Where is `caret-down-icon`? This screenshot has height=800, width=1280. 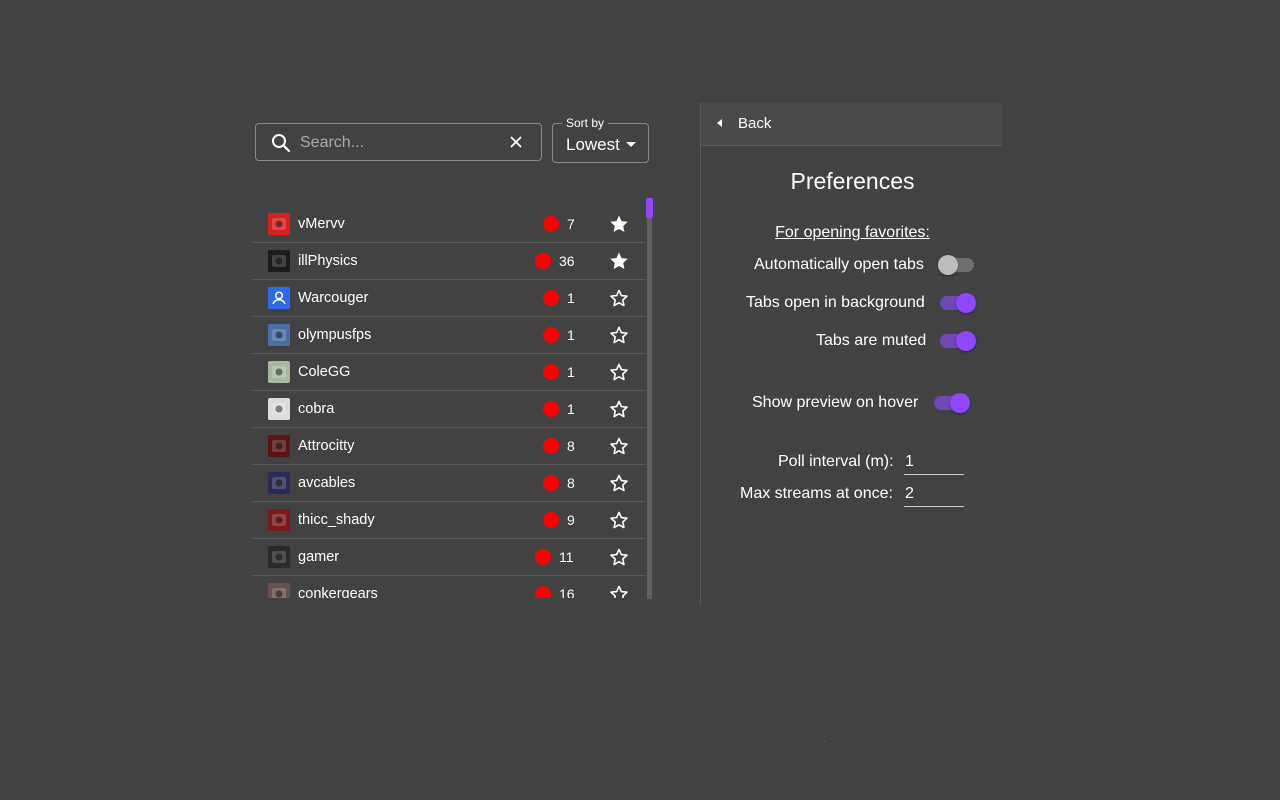
caret-down-icon is located at coordinates (631, 144).